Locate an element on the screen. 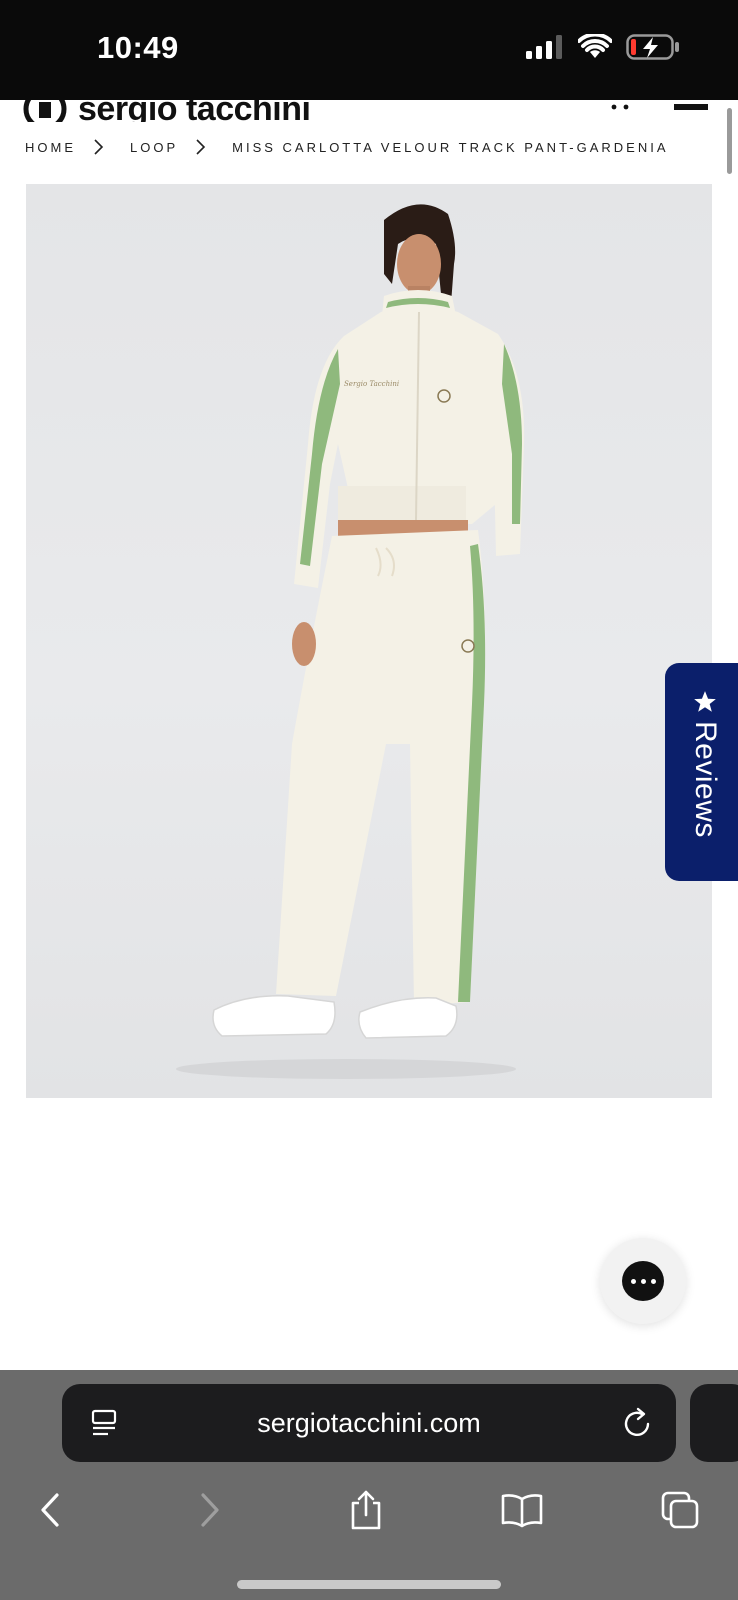  bookmarks-icon is located at coordinates (522, 1511).